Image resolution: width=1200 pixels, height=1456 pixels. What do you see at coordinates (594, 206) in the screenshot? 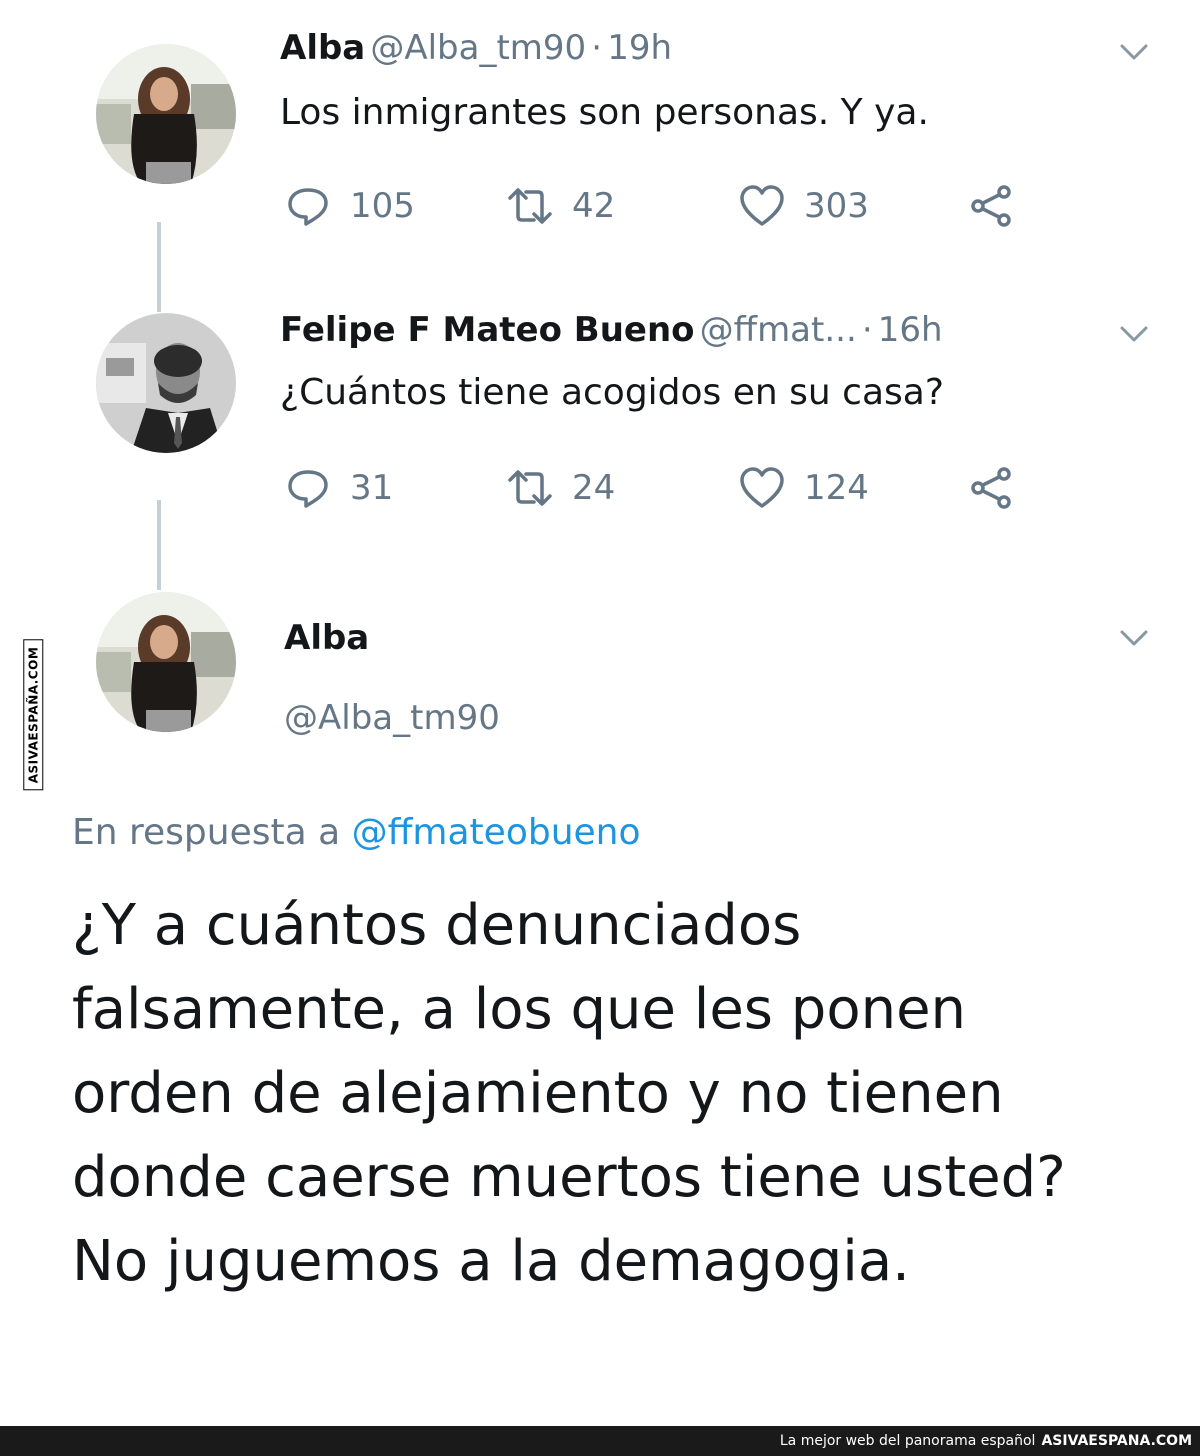
I see `retweet-count: 42` at bounding box center [594, 206].